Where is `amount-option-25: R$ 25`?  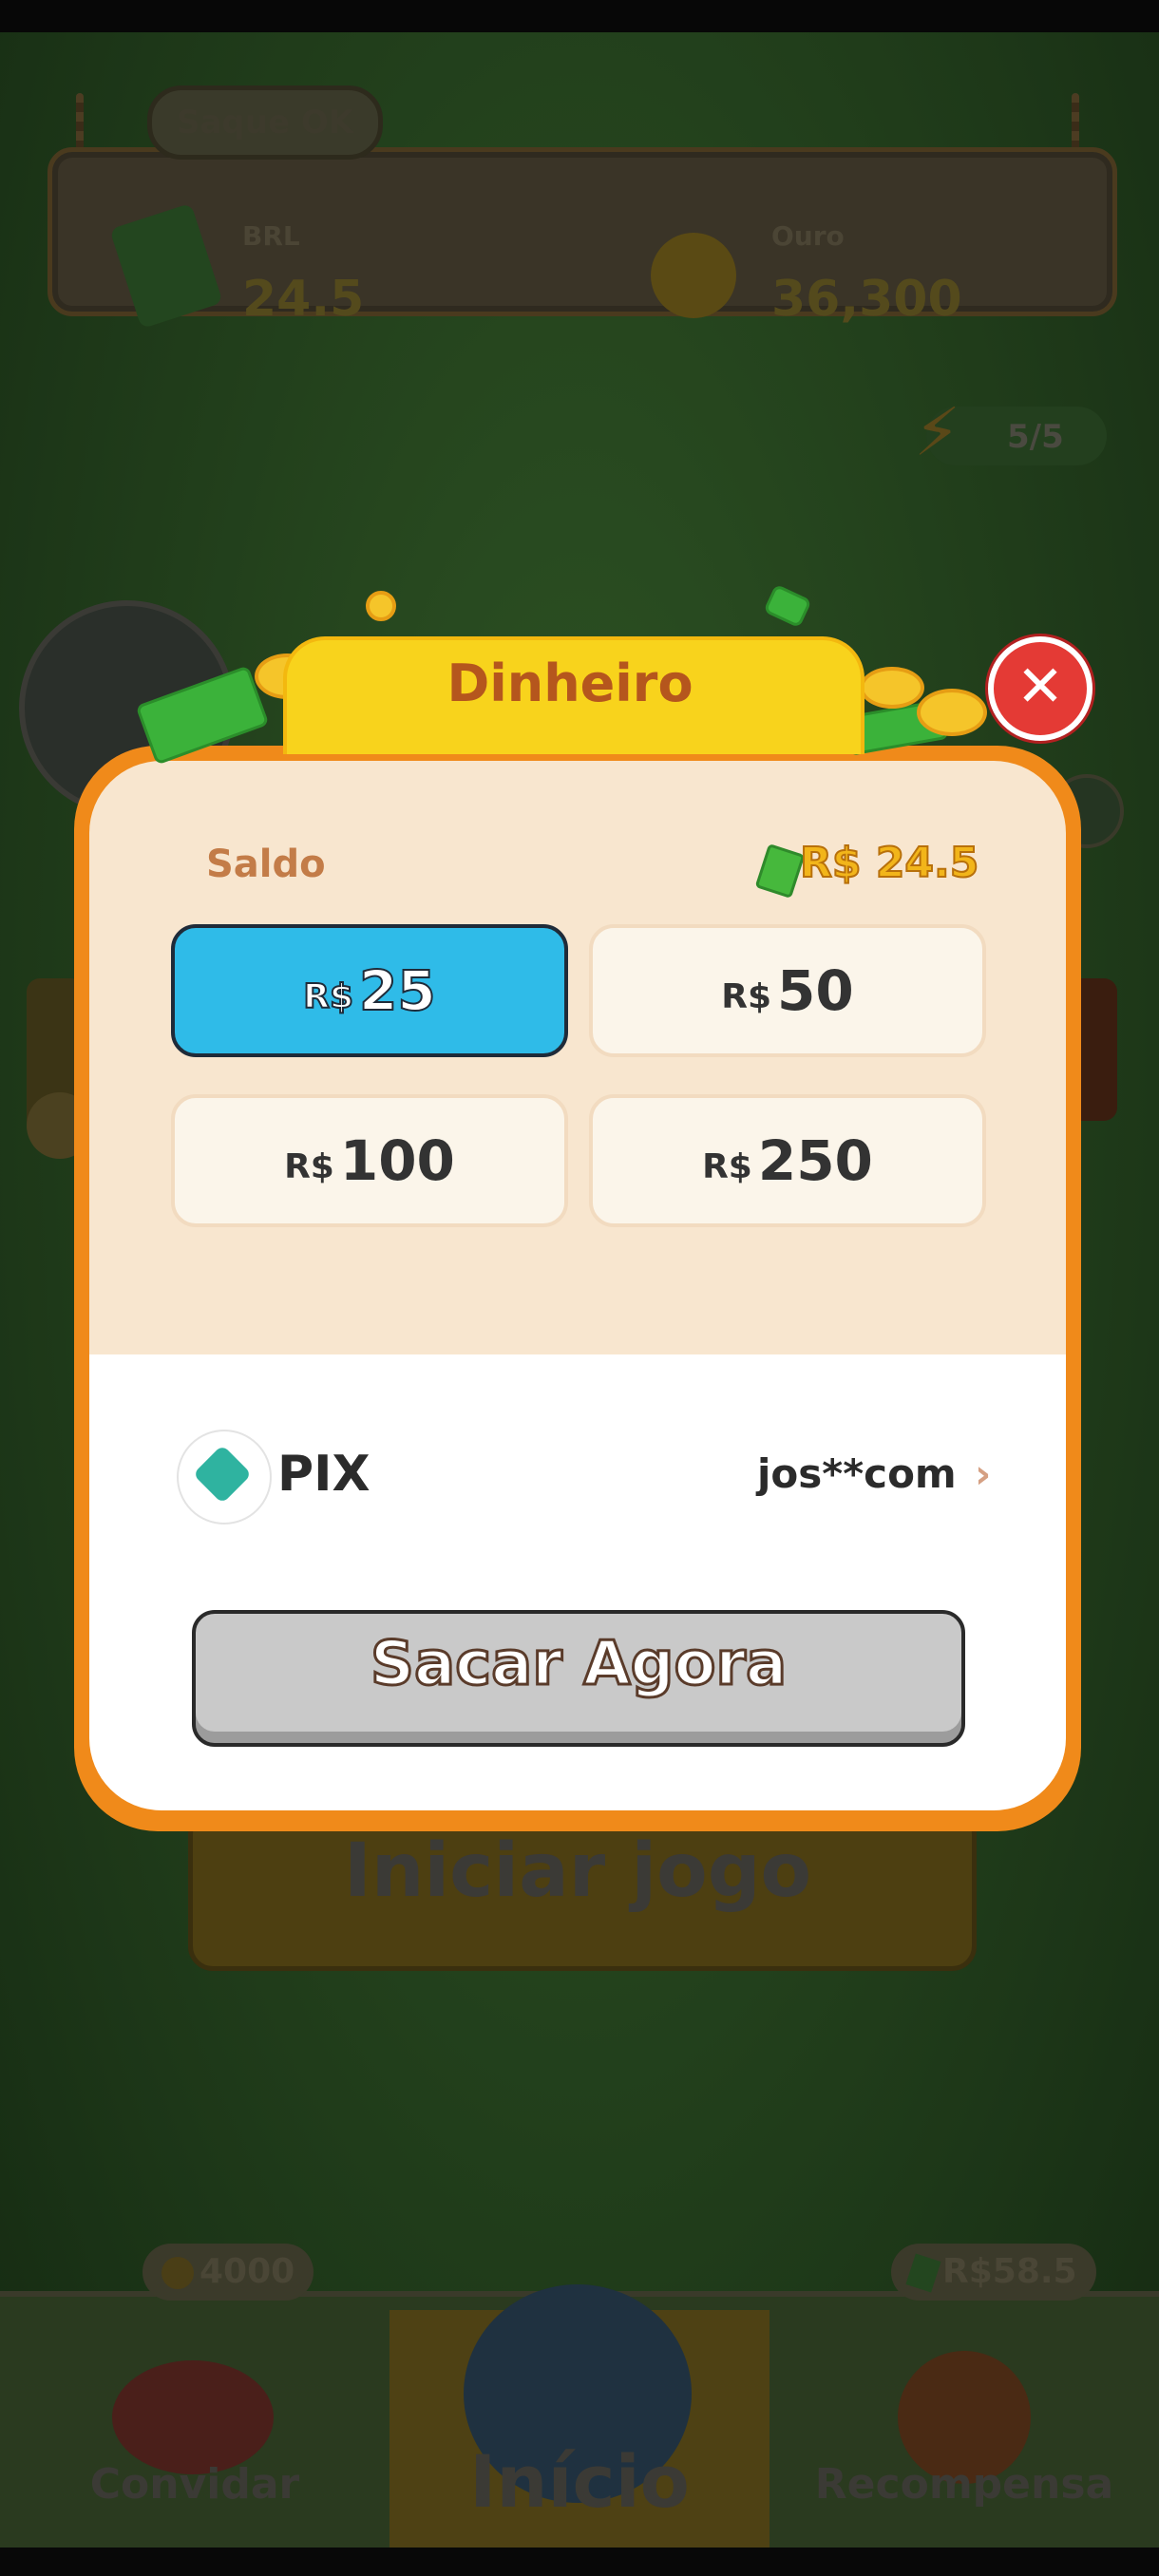
amount-option-25: R$ 25 is located at coordinates (369, 990).